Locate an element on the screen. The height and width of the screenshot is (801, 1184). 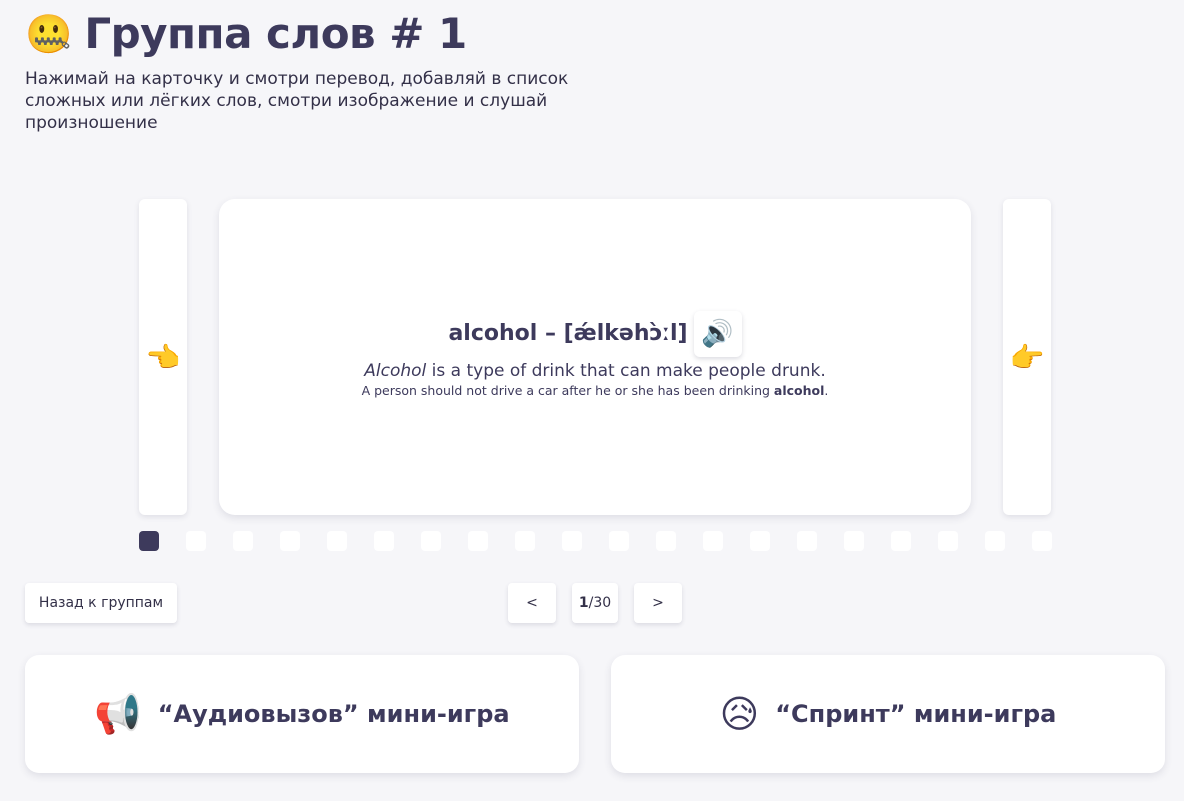
word-with-transcription: alcohol – [ǽlkəhɔ̀ːl] is located at coordinates (568, 333).